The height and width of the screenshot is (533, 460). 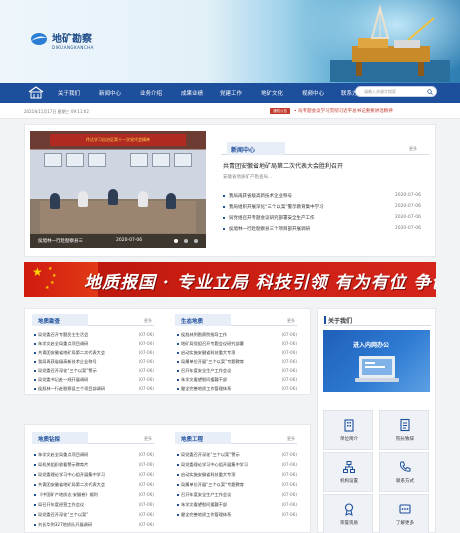 I want to click on tile-company-profile: 单位简介, so click(x=348, y=430).